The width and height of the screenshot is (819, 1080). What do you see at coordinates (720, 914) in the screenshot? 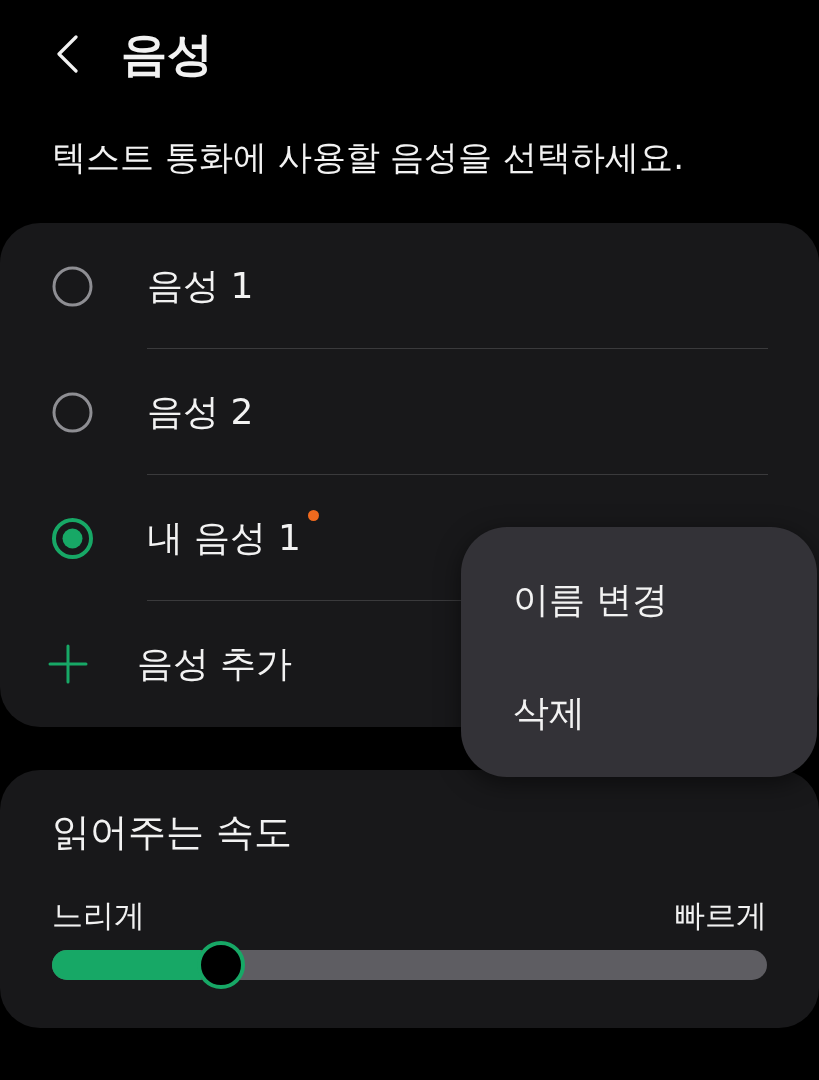
I see `fast-label: 빠르게` at bounding box center [720, 914].